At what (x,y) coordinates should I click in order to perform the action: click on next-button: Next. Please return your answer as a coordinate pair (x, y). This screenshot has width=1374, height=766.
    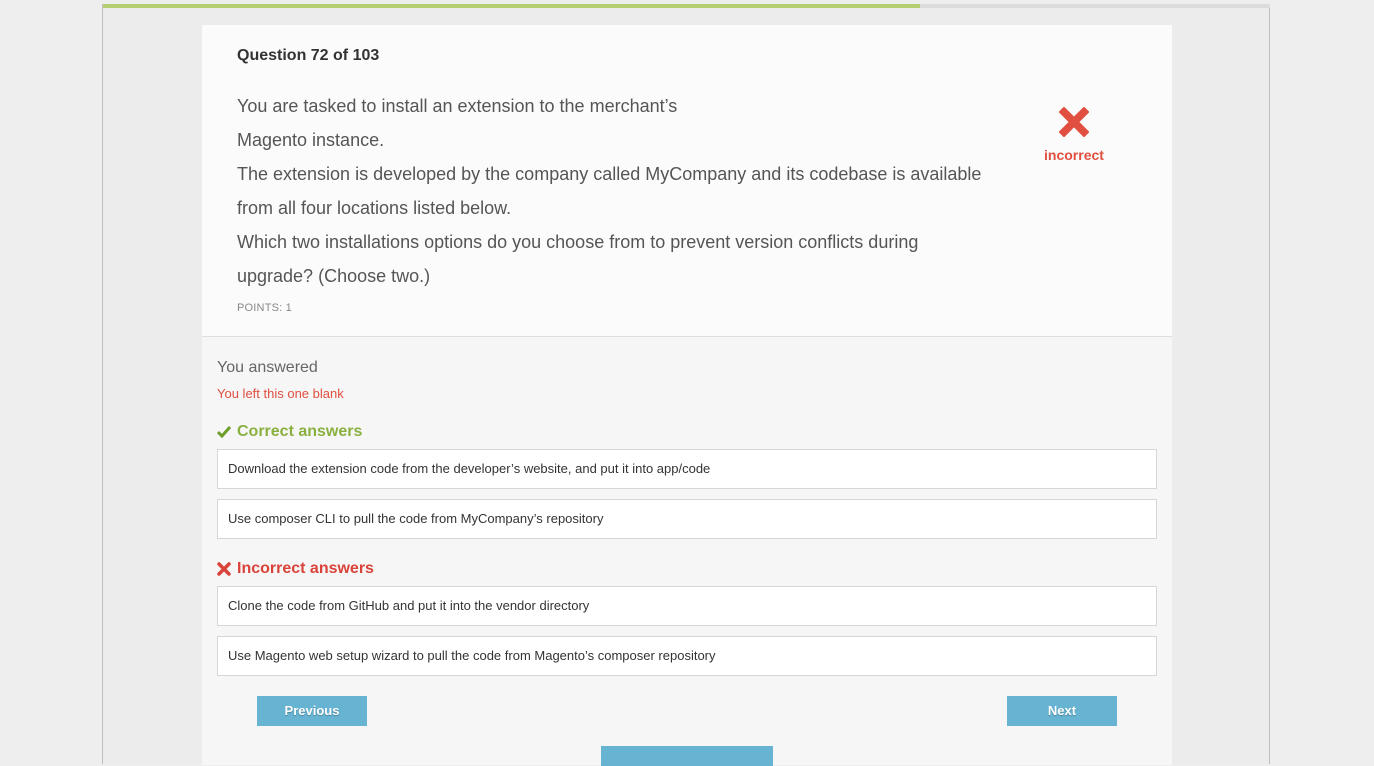
    Looking at the image, I should click on (1062, 711).